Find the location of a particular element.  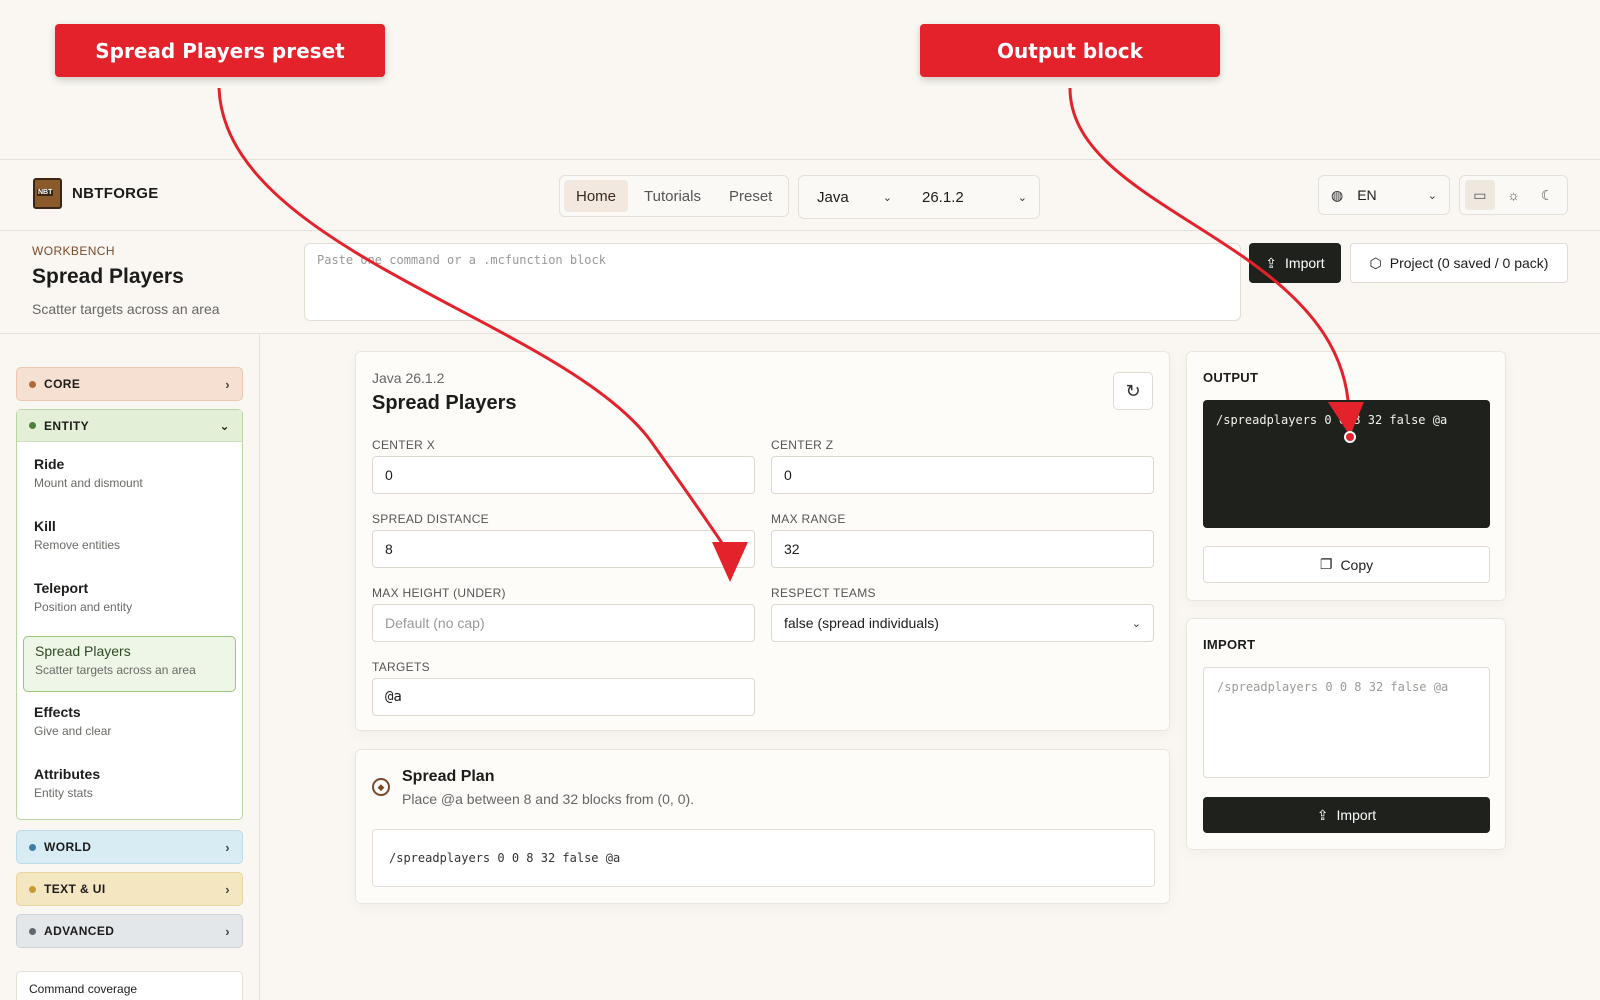

text-ui-dot-icon is located at coordinates (32, 889).